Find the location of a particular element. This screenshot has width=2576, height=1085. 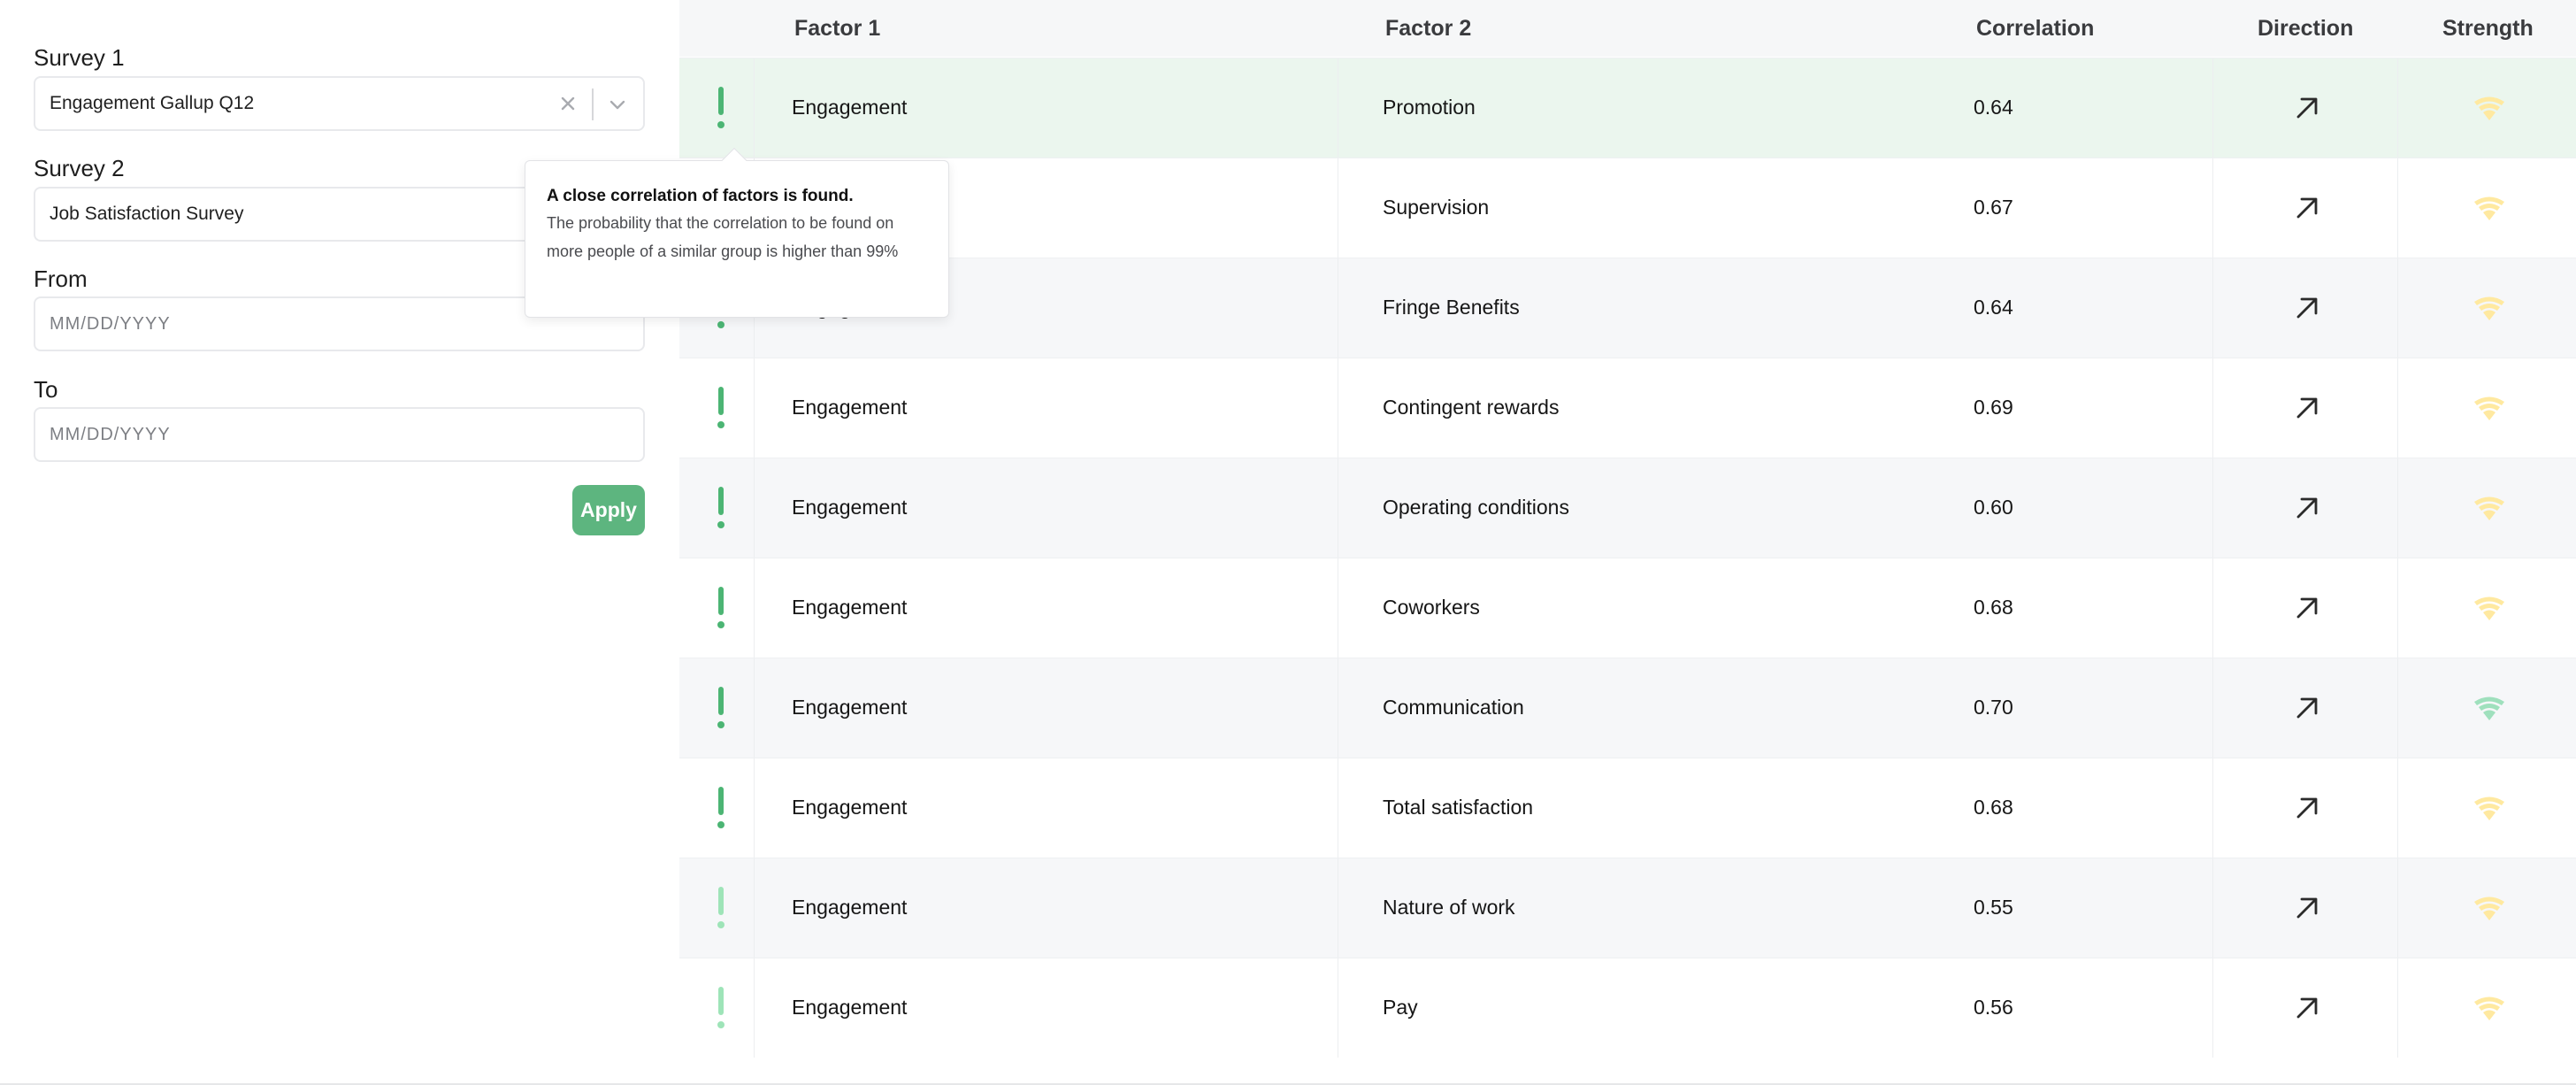

table-row: Engagement Contingent rewards 0.69 is located at coordinates (1627, 408).